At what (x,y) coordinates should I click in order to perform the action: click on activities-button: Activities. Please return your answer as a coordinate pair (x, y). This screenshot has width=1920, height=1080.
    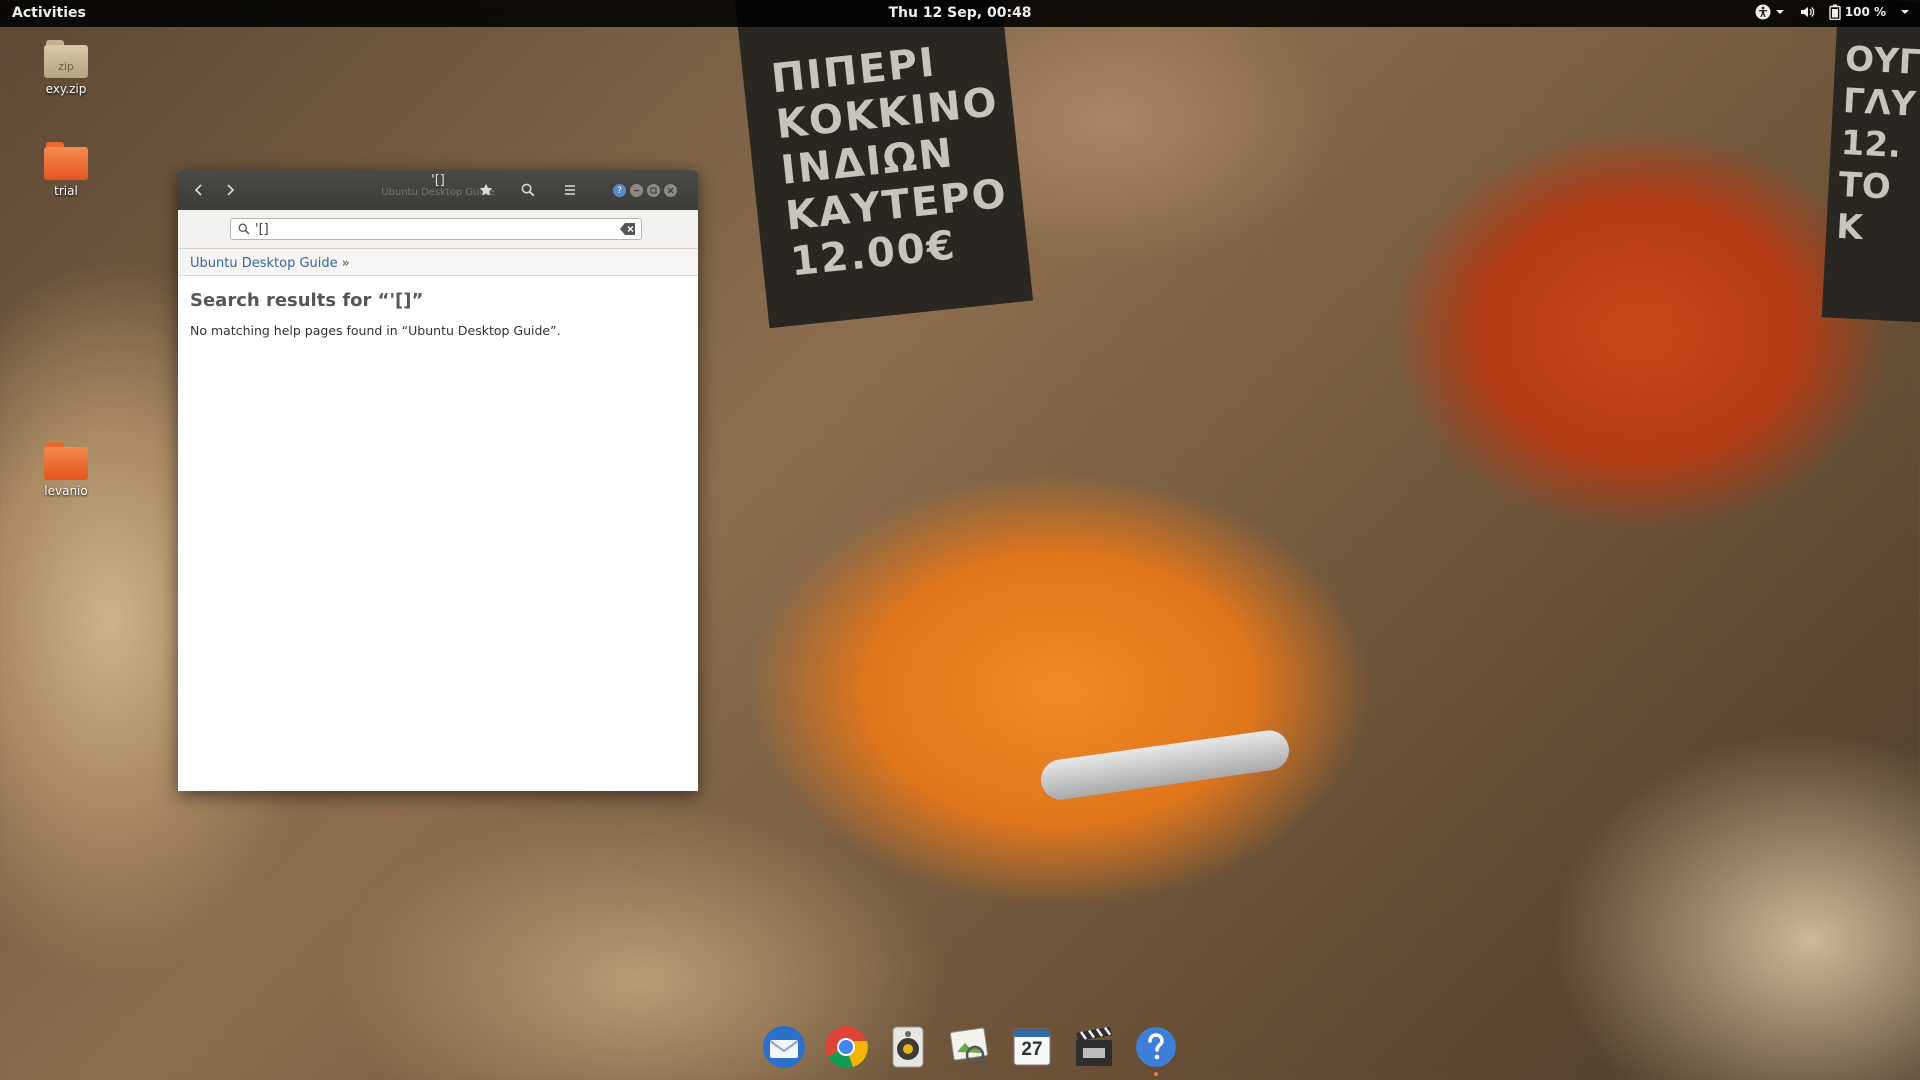
    Looking at the image, I should click on (49, 13).